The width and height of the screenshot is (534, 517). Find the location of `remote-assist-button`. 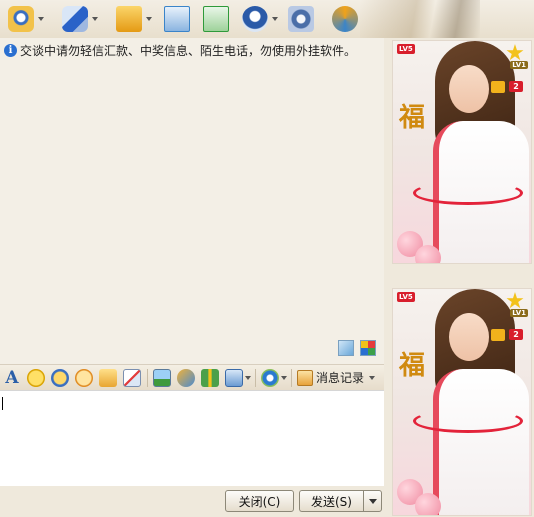

remote-assist-button is located at coordinates (260, 19).